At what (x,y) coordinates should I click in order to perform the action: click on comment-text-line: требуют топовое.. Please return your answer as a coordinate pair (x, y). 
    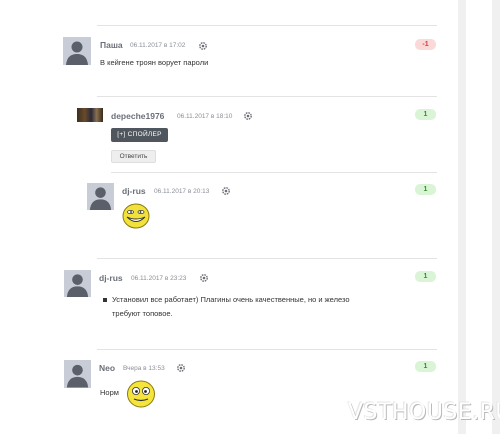
    Looking at the image, I should click on (142, 313).